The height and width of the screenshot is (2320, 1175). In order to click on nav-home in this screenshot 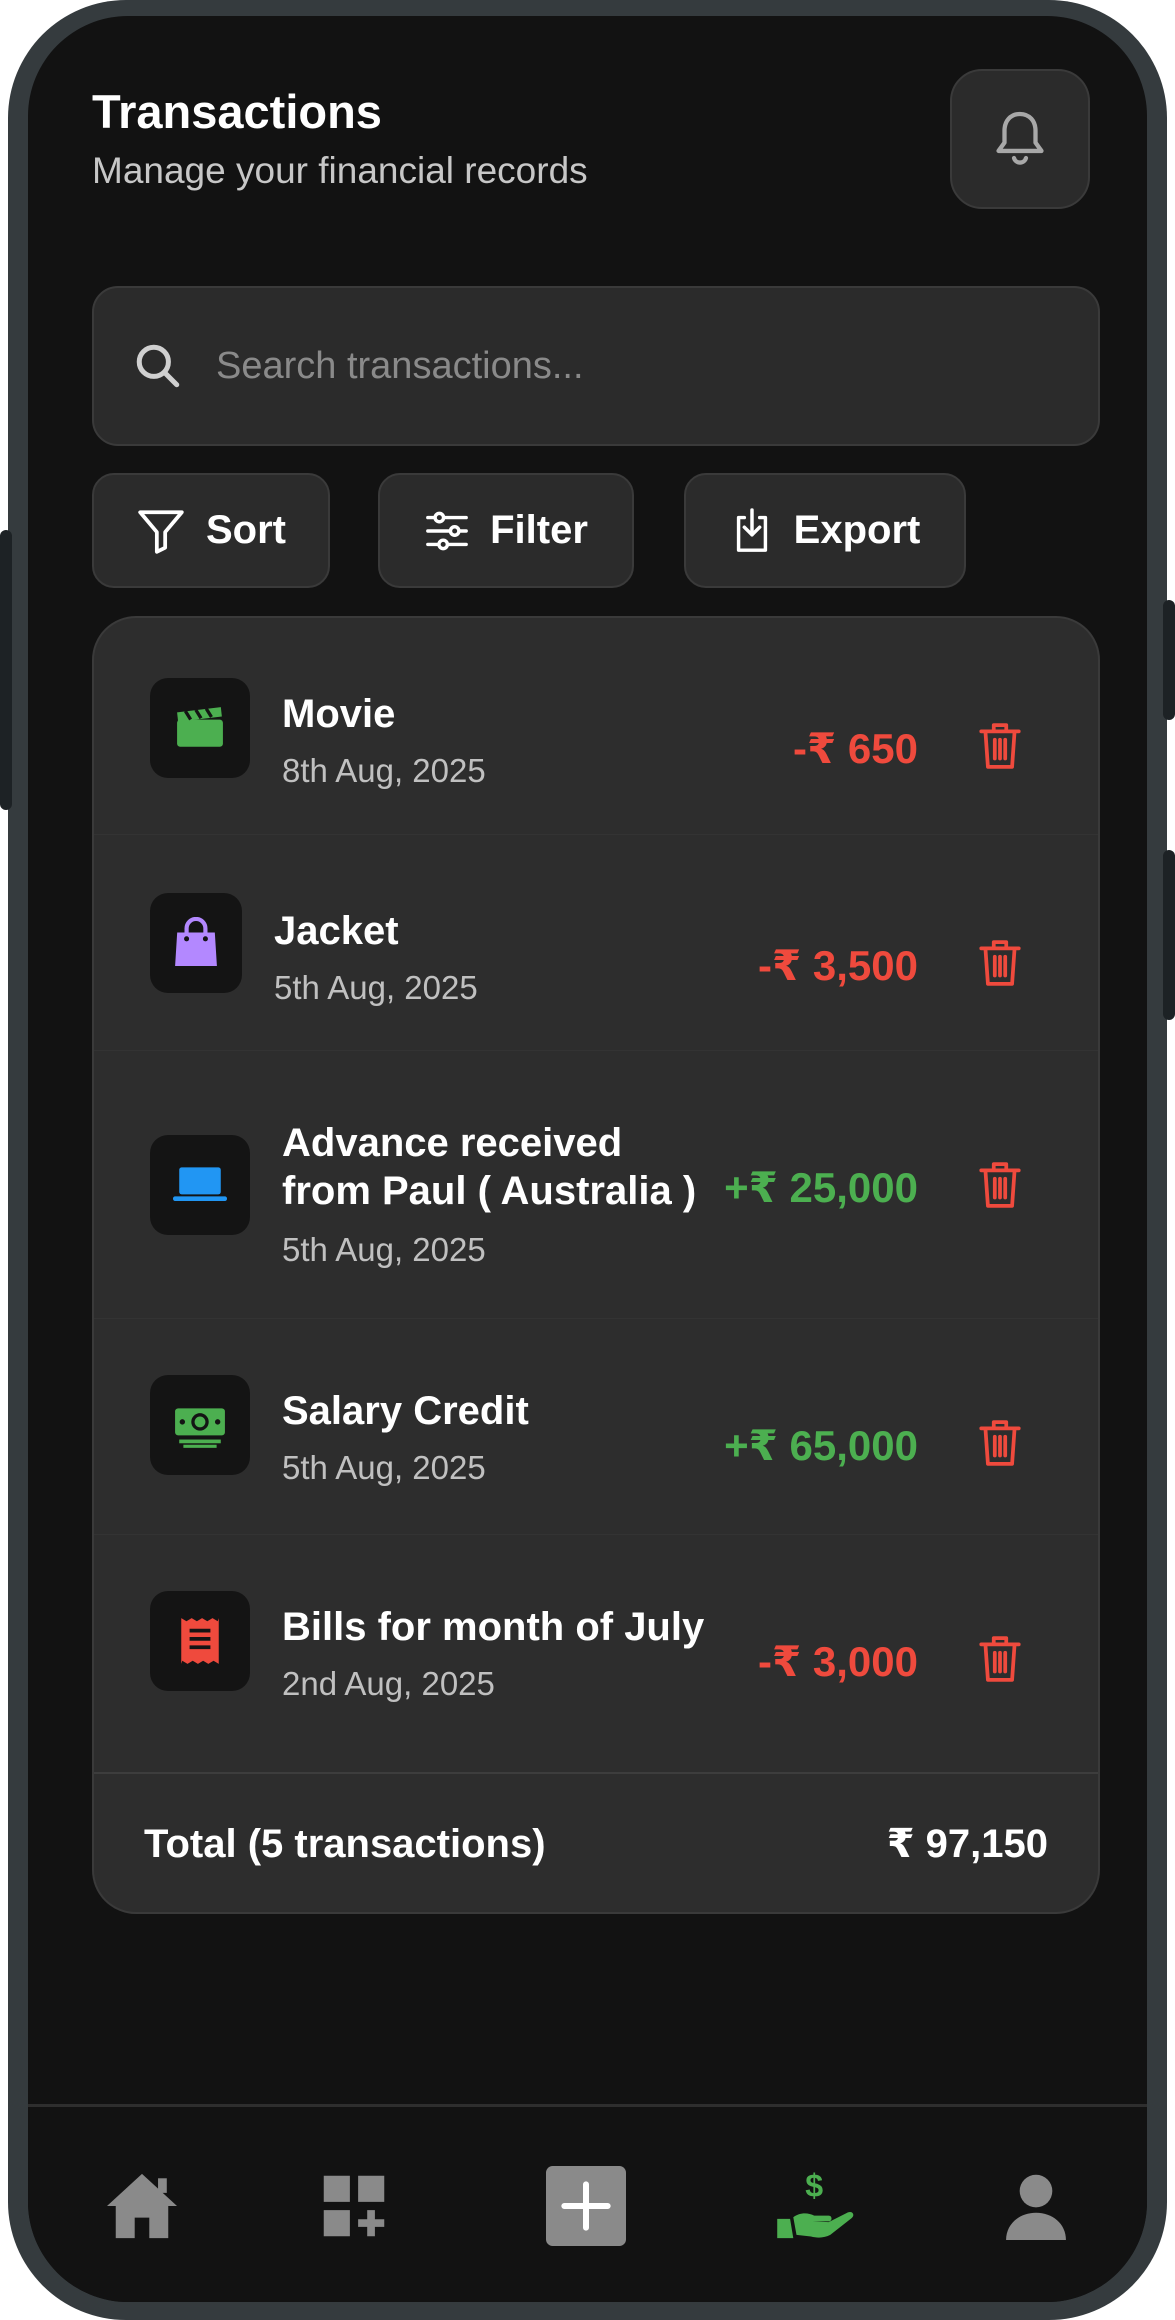, I will do `click(142, 2204)`.